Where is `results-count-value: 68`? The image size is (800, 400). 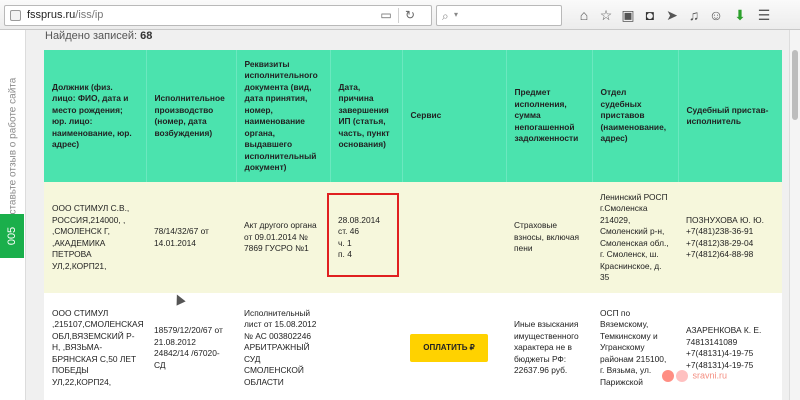
results-count-value: 68 is located at coordinates (146, 36).